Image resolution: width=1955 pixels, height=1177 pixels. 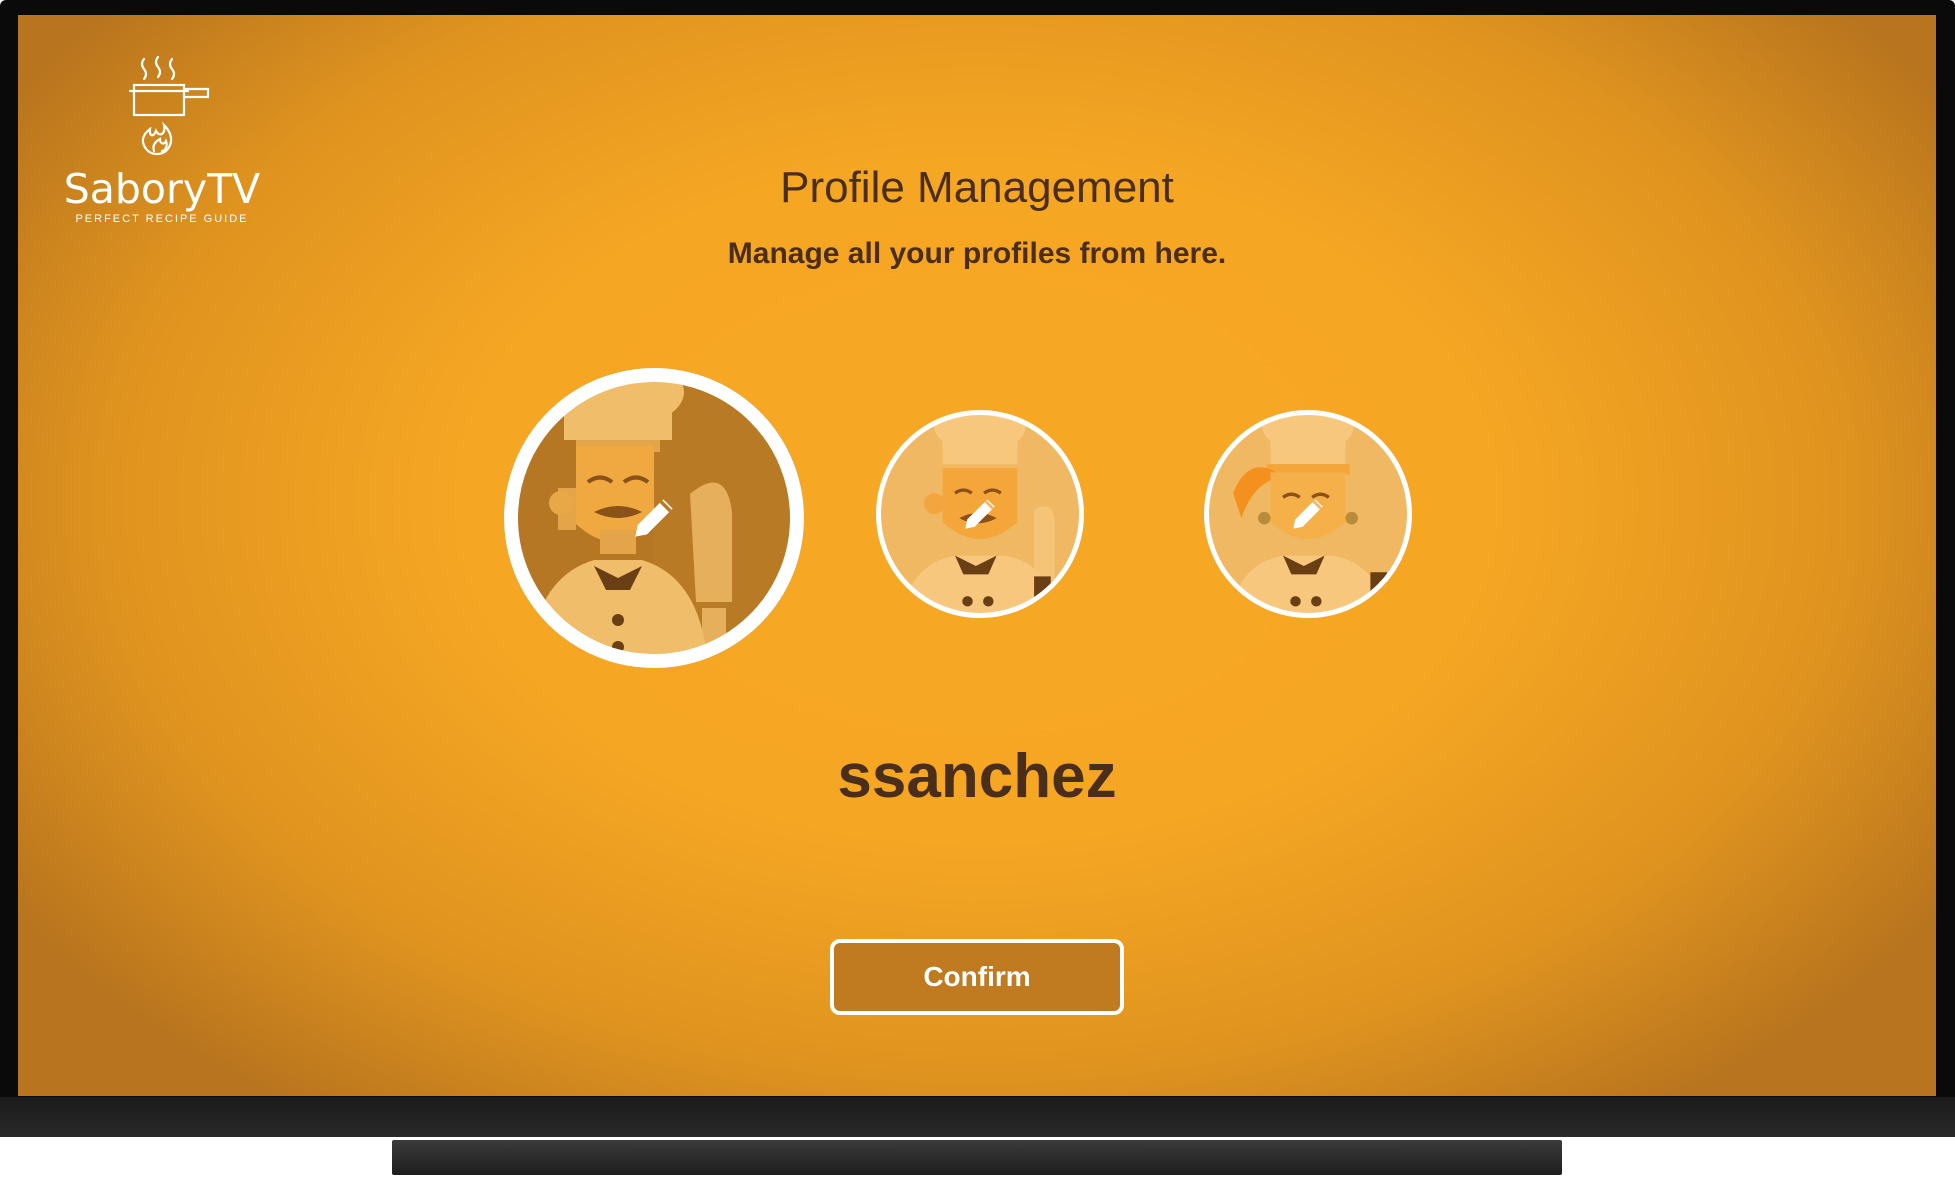 I want to click on tv-stand, so click(x=977, y=1157).